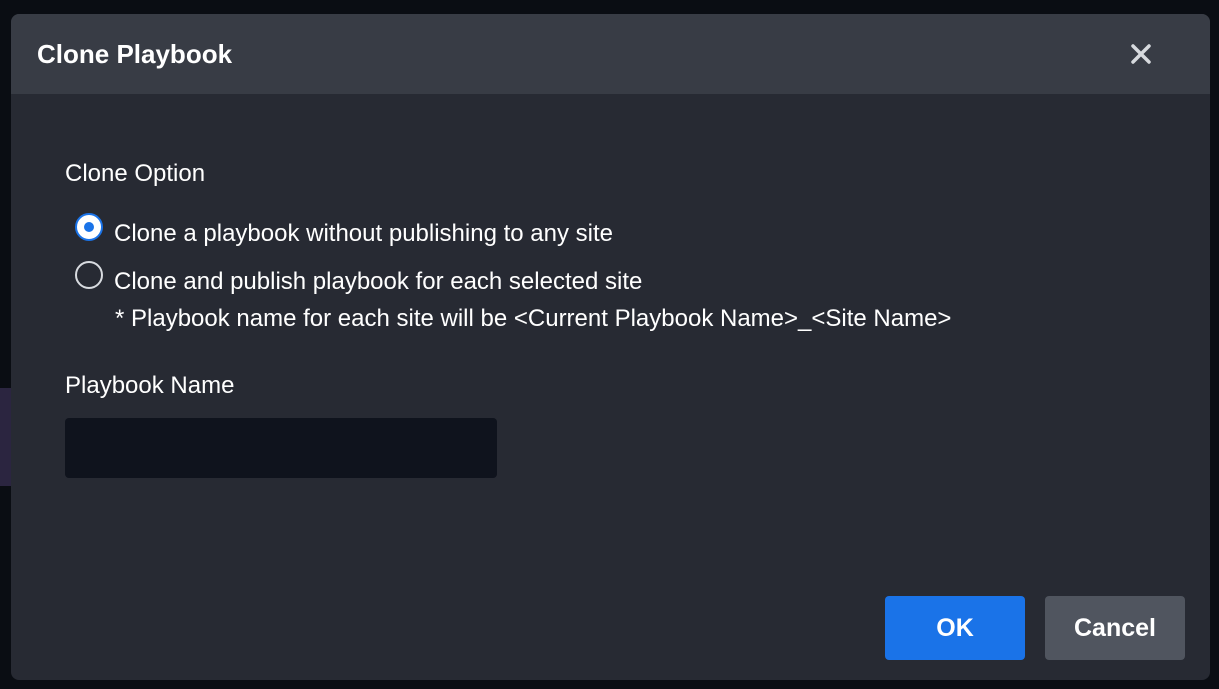  Describe the element at coordinates (89, 275) in the screenshot. I see `radio-button-unselected` at that location.